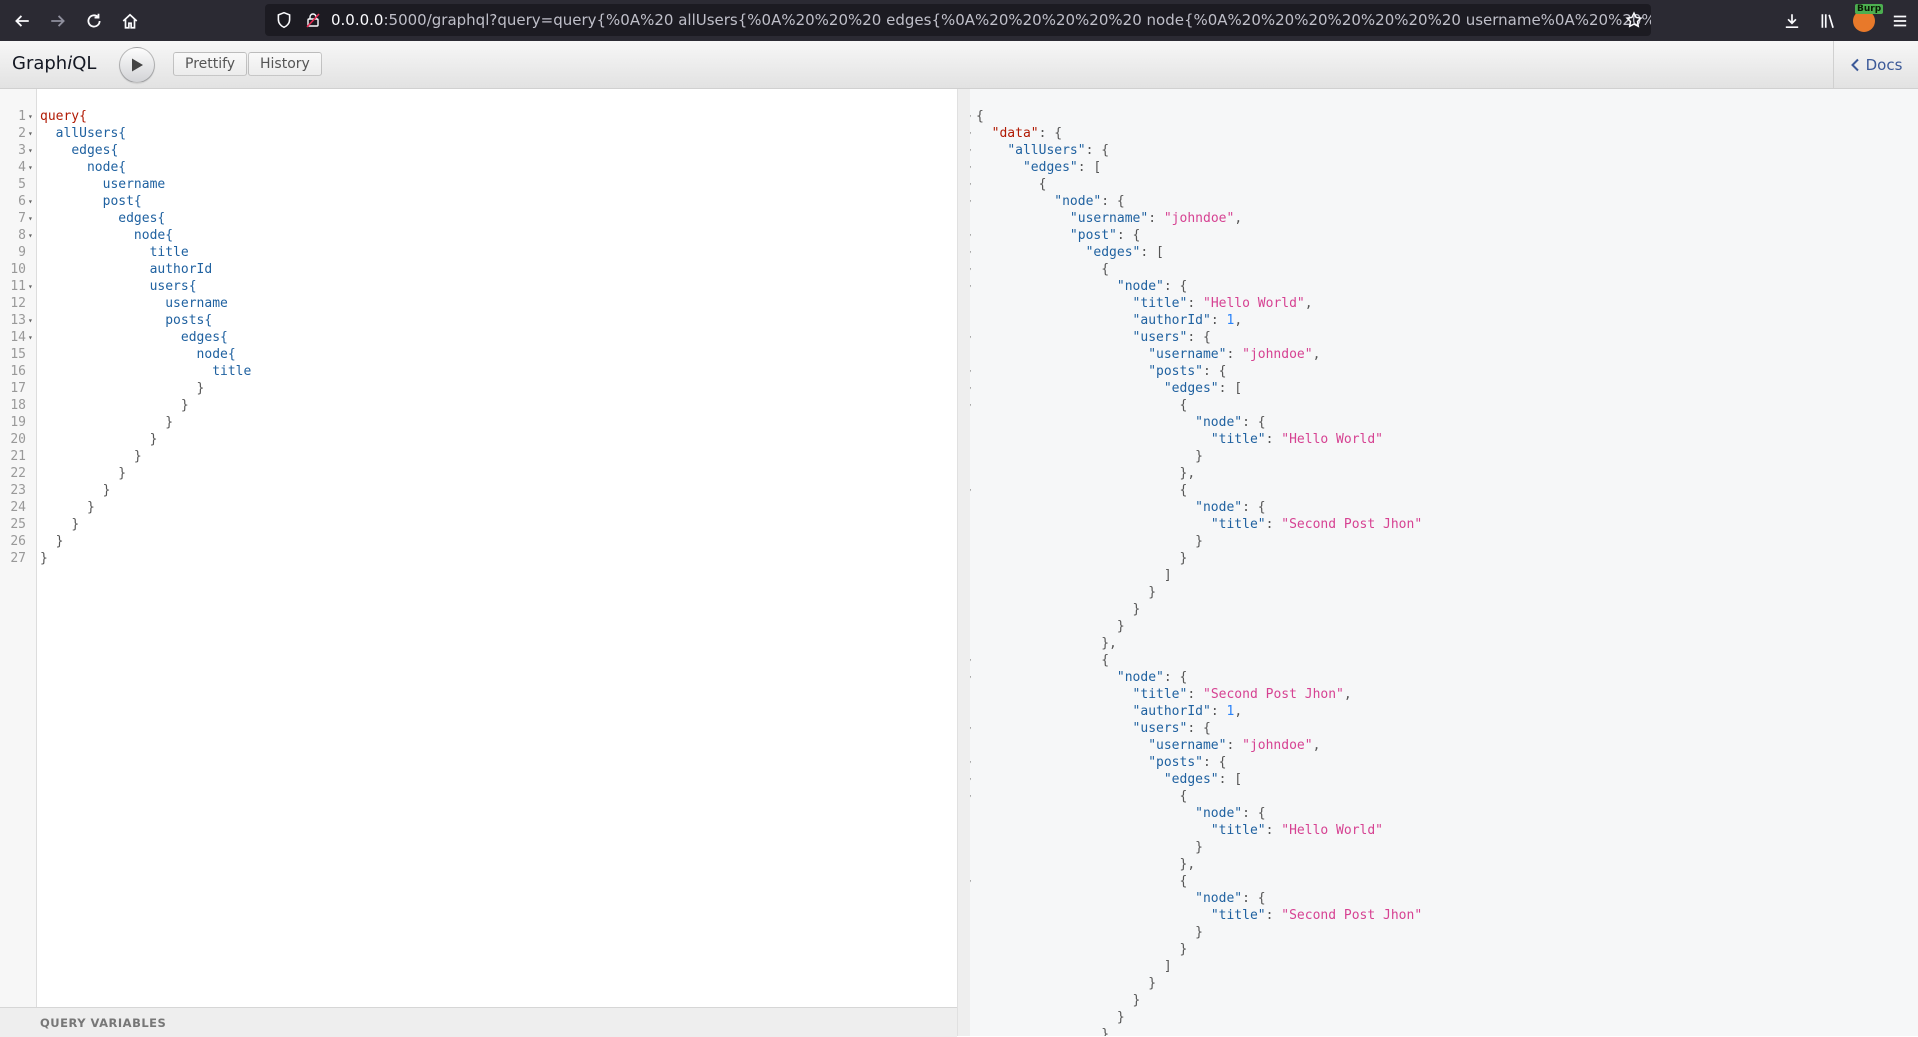  Describe the element at coordinates (18, 524) in the screenshot. I see `line-number: 25` at that location.